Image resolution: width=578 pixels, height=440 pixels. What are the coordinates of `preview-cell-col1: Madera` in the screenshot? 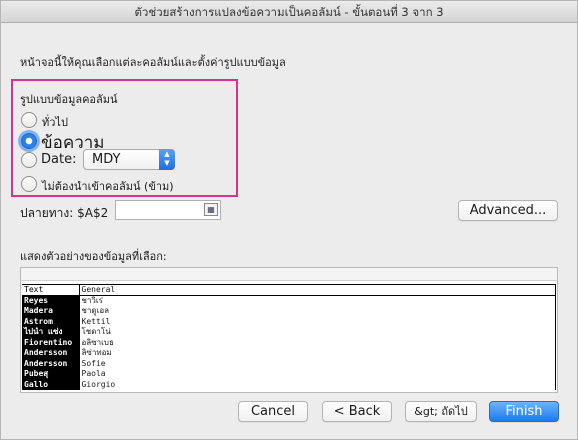 It's located at (50, 311).